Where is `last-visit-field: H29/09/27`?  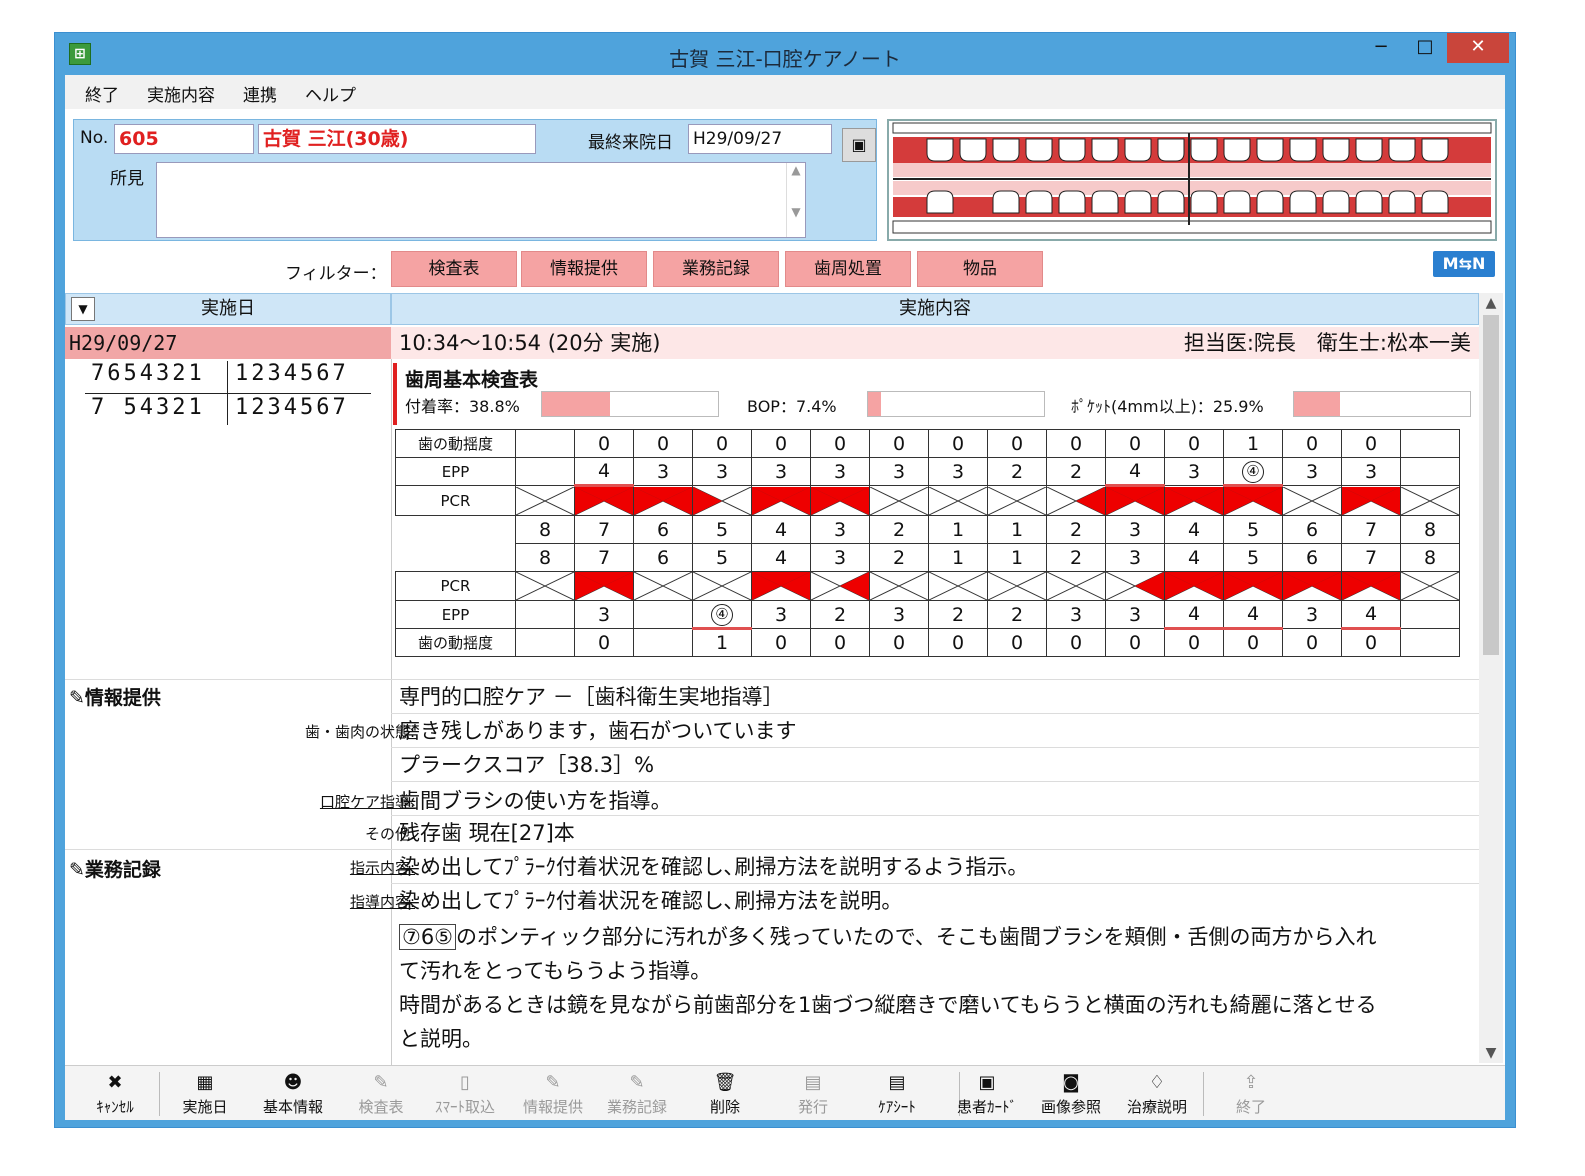 last-visit-field: H29/09/27 is located at coordinates (760, 139).